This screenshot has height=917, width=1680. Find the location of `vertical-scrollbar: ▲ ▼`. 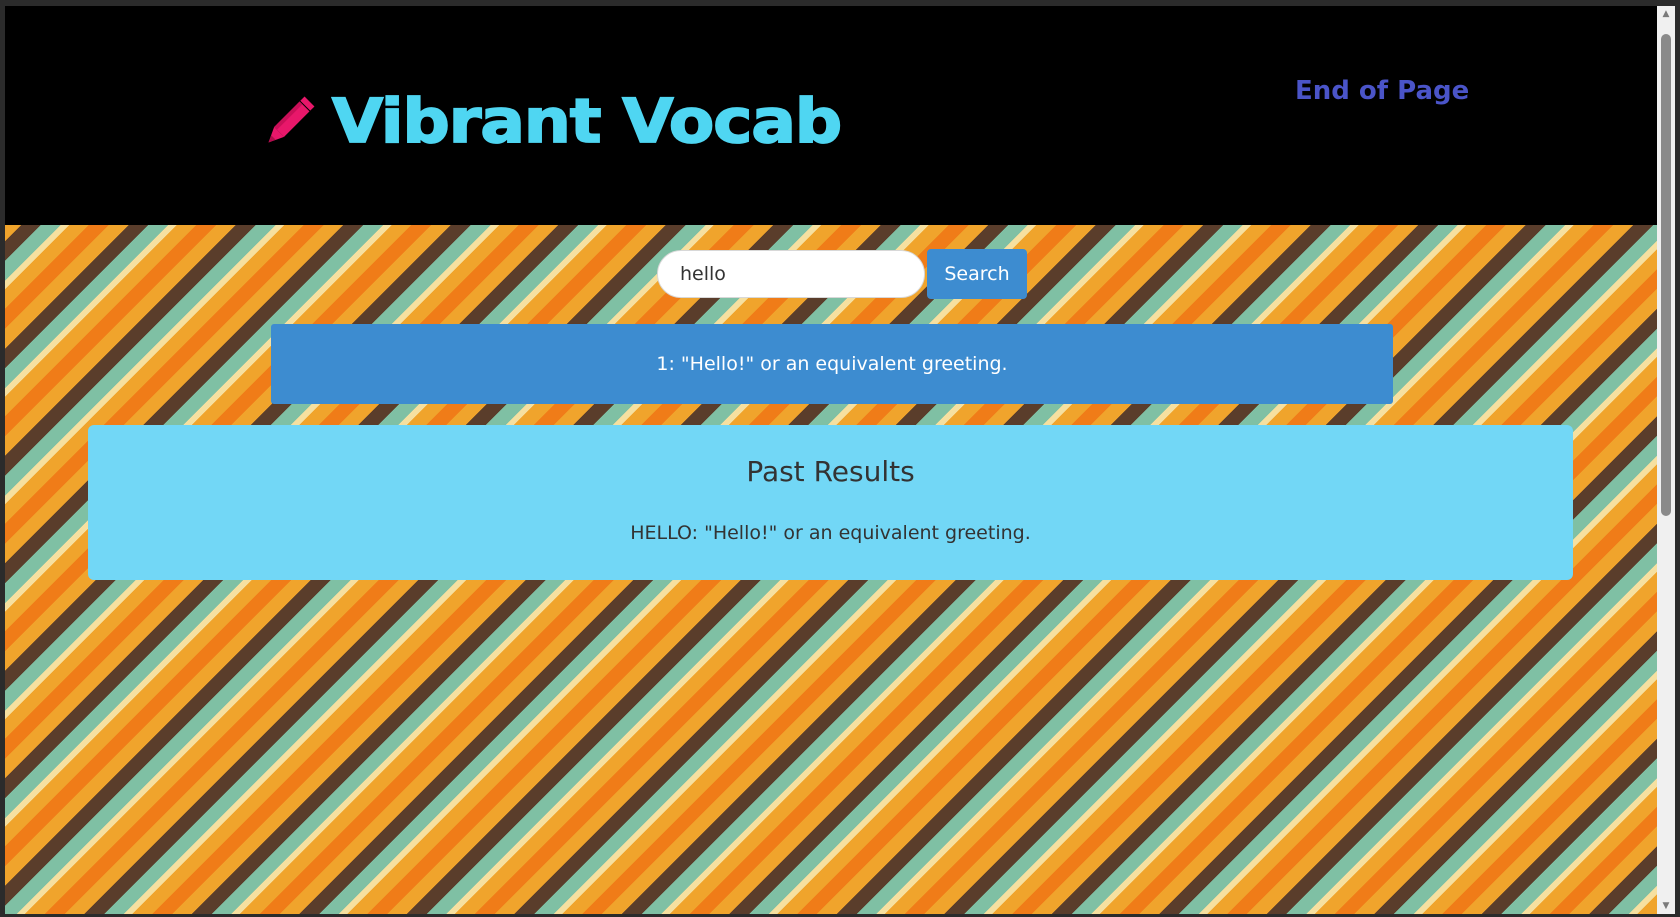

vertical-scrollbar: ▲ ▼ is located at coordinates (1666, 460).